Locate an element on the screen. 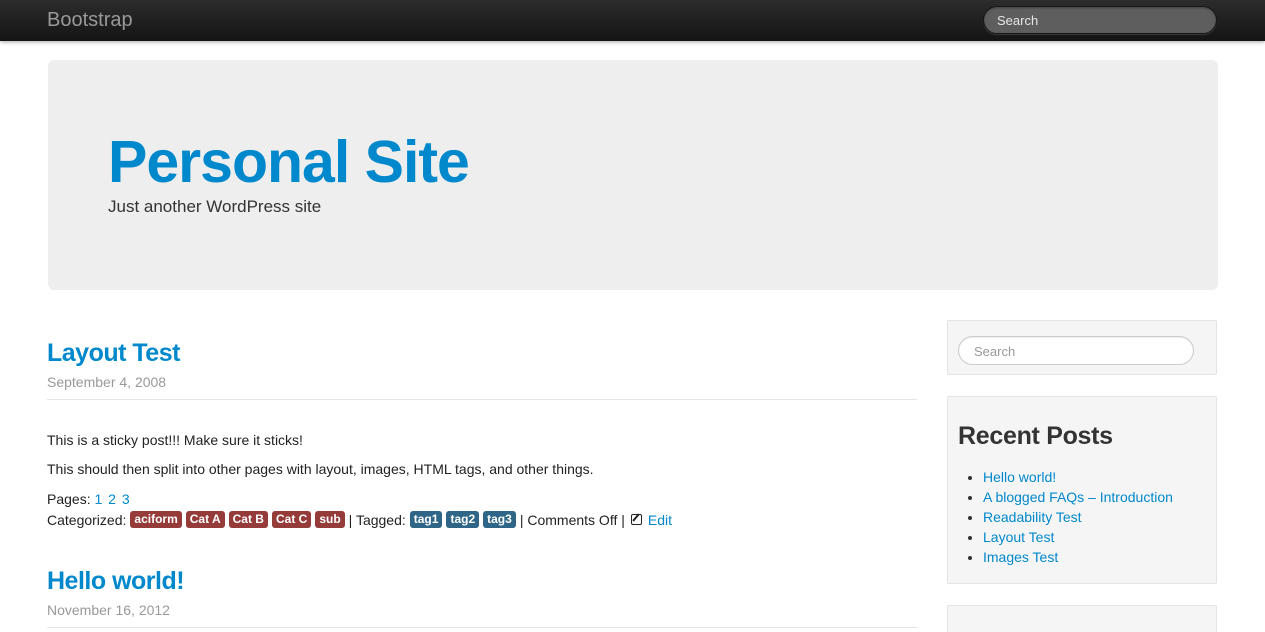  pages-label: Pages: is located at coordinates (69, 499).